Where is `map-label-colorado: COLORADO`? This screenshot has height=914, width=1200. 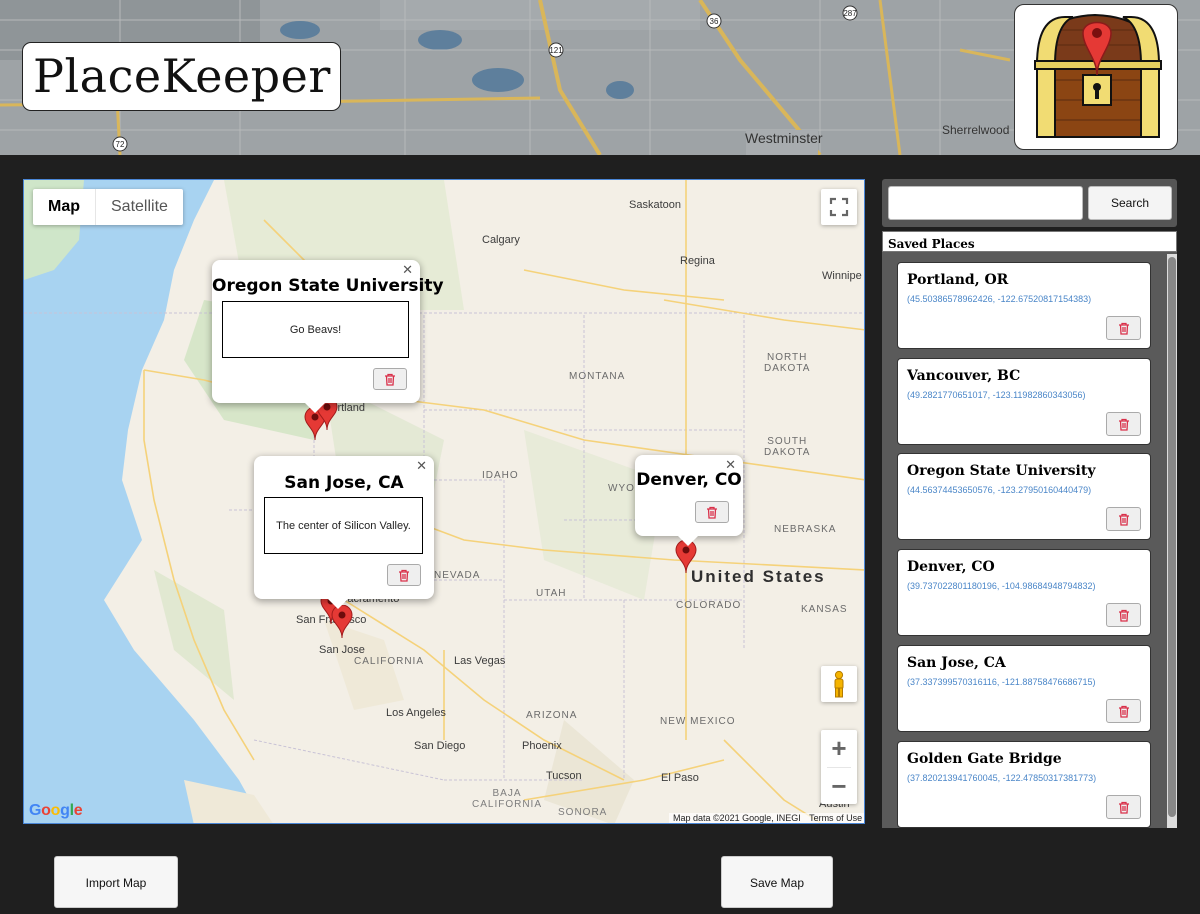 map-label-colorado: COLORADO is located at coordinates (709, 605).